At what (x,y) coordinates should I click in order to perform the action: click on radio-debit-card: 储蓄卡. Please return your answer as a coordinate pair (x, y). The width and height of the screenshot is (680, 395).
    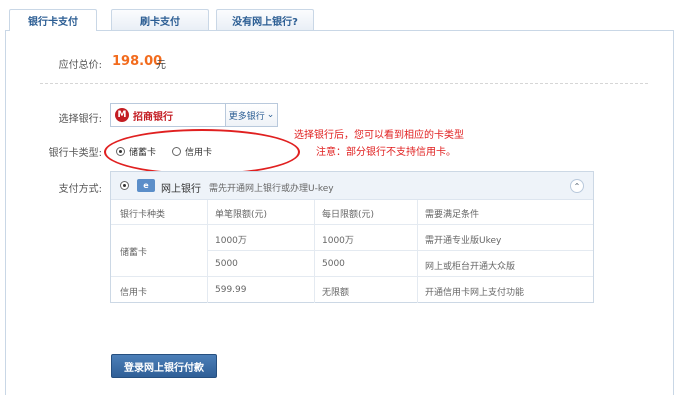
    Looking at the image, I should click on (136, 151).